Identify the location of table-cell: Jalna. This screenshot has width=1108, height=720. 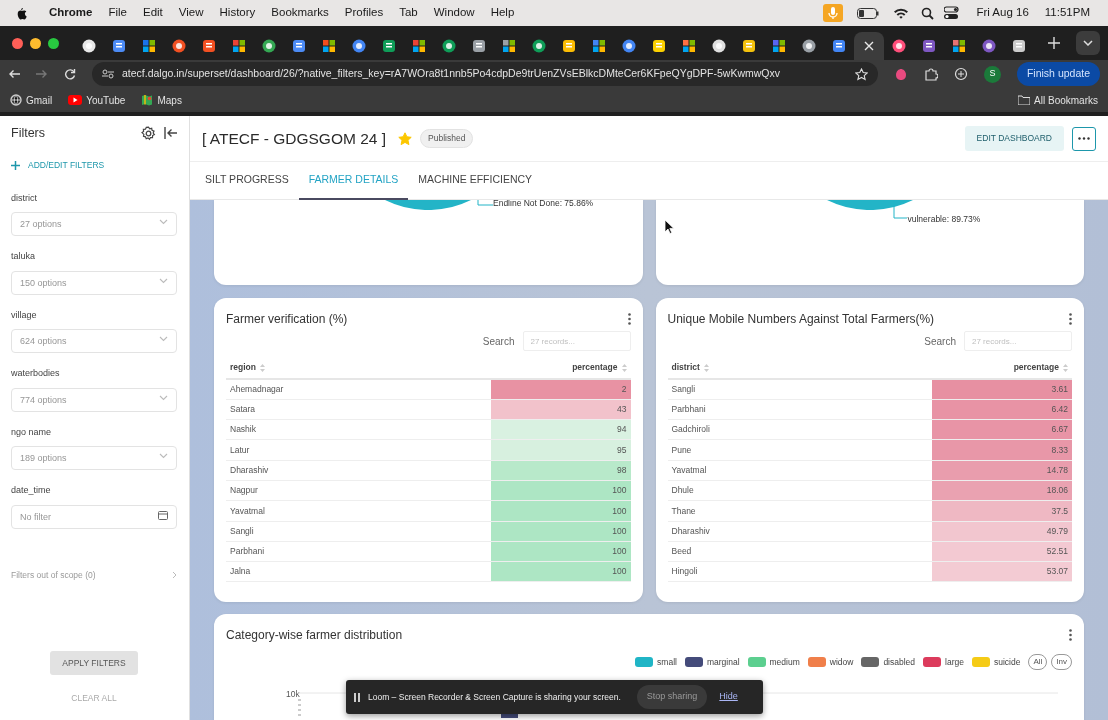
(358, 571).